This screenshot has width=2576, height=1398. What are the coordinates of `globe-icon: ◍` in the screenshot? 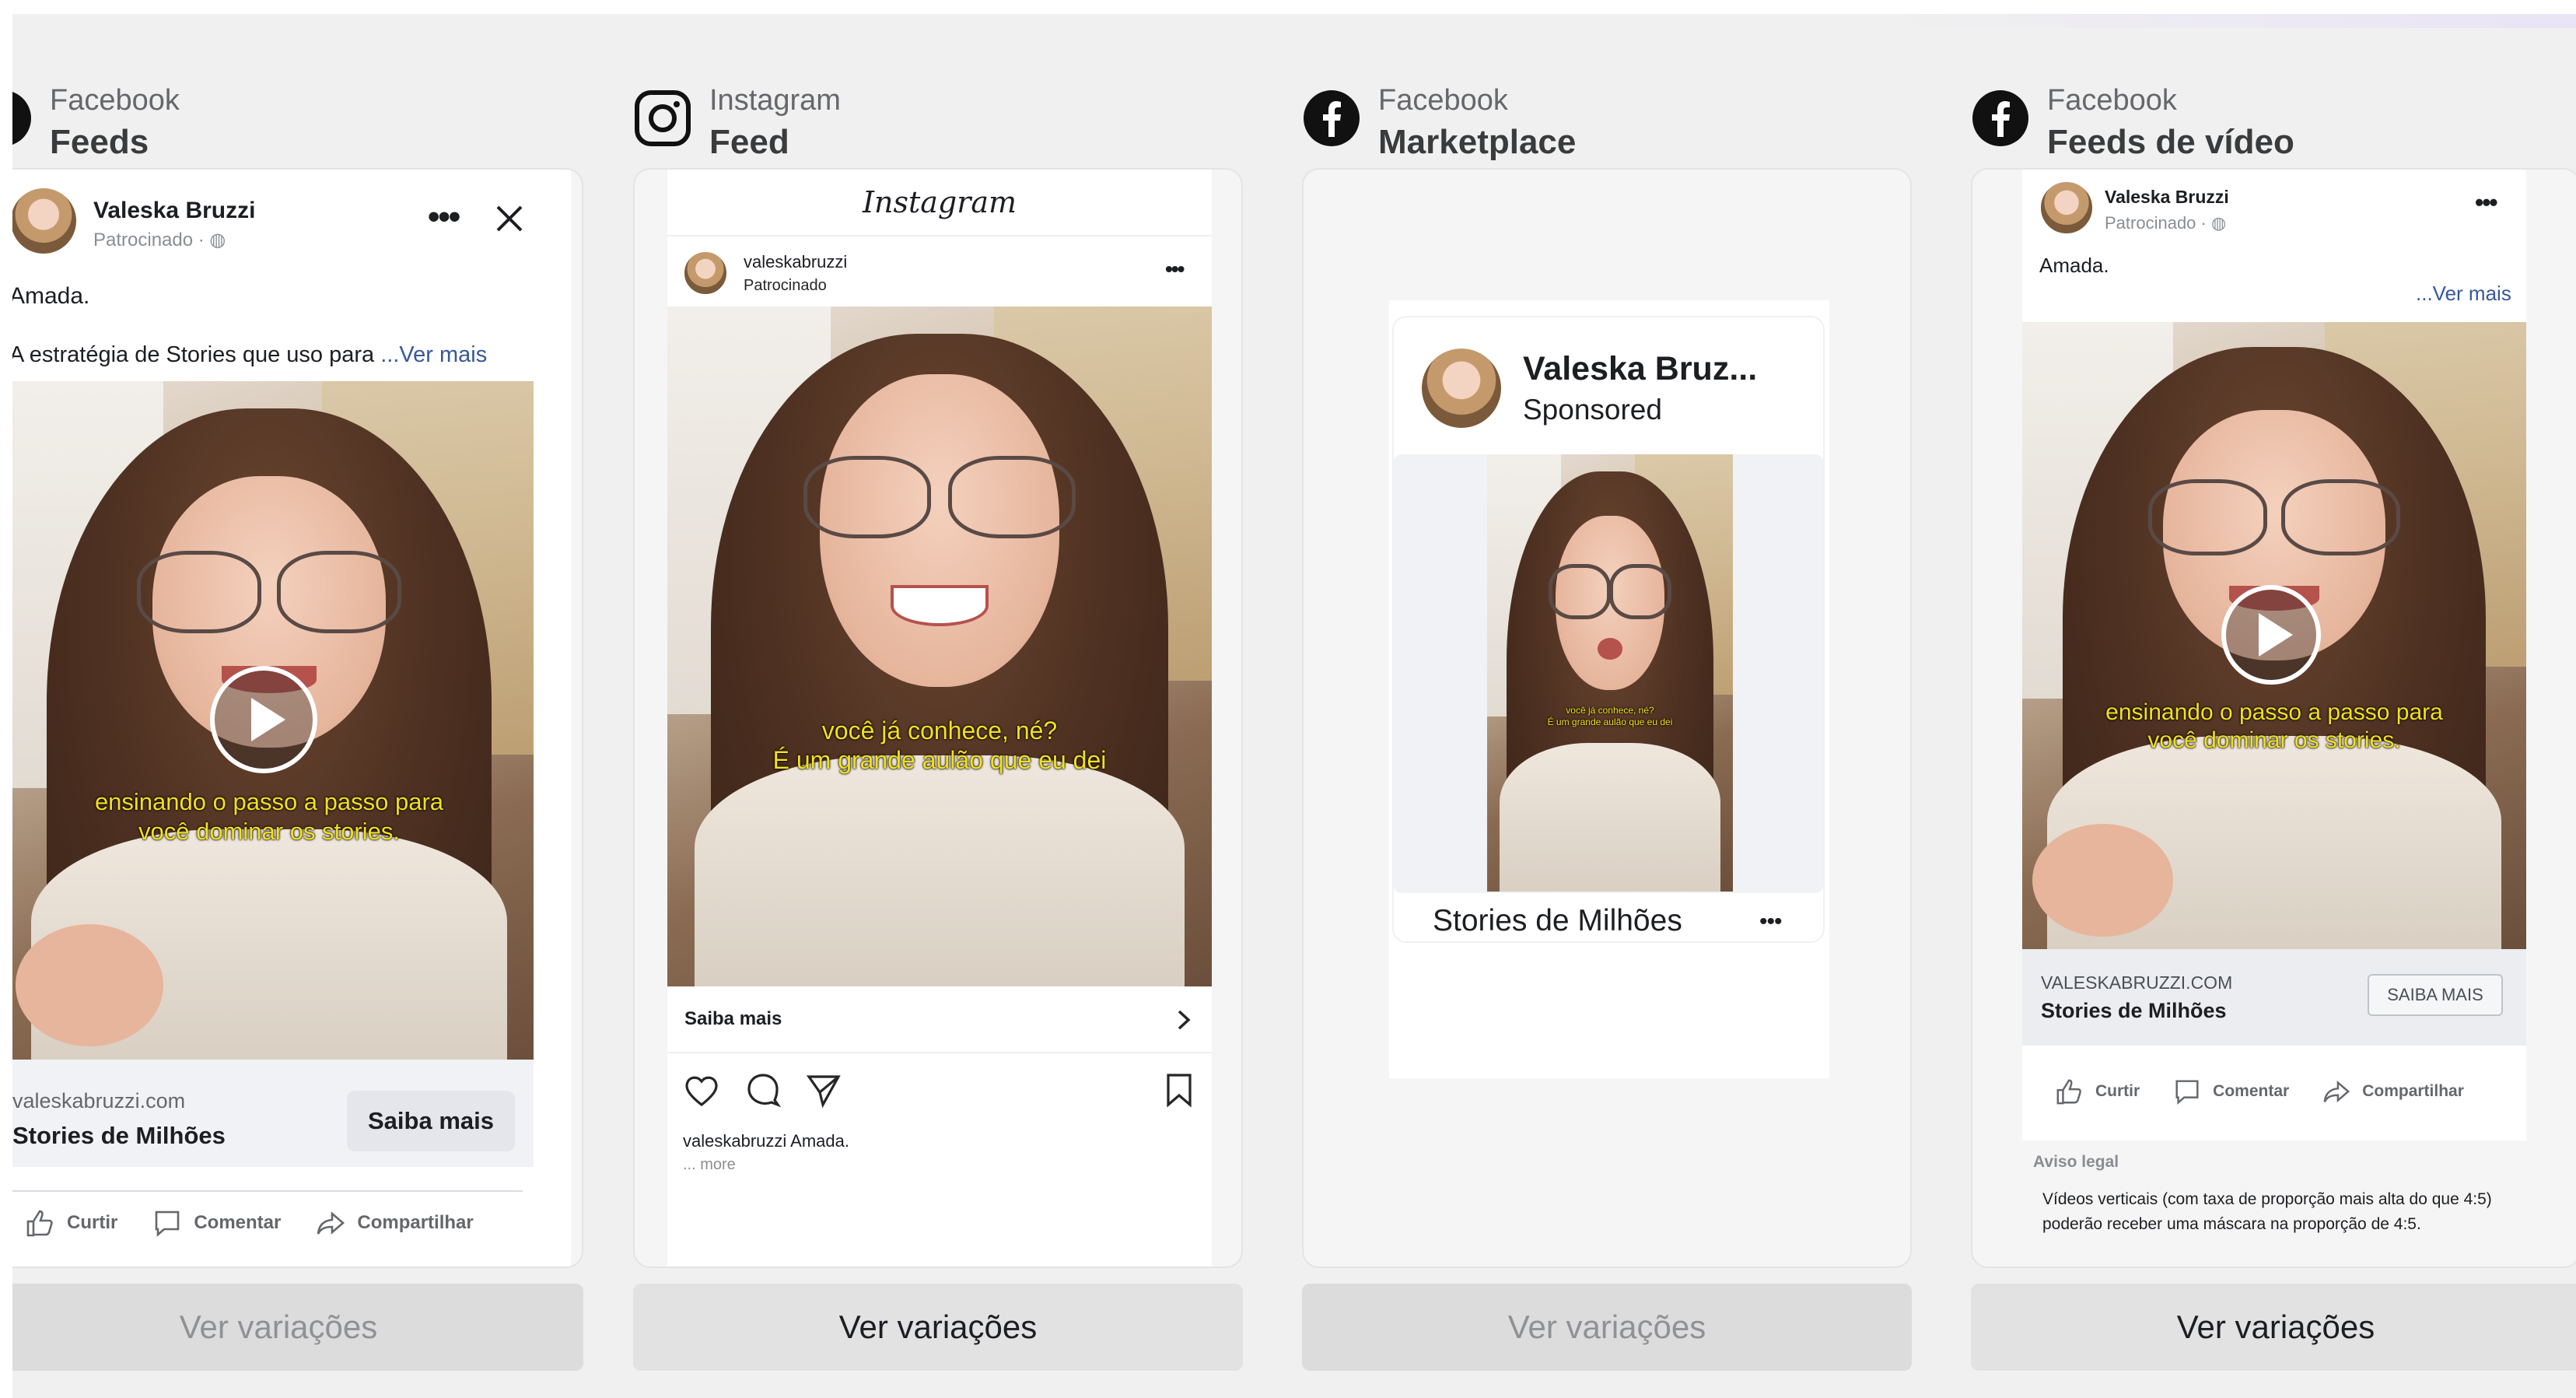 It's located at (218, 240).